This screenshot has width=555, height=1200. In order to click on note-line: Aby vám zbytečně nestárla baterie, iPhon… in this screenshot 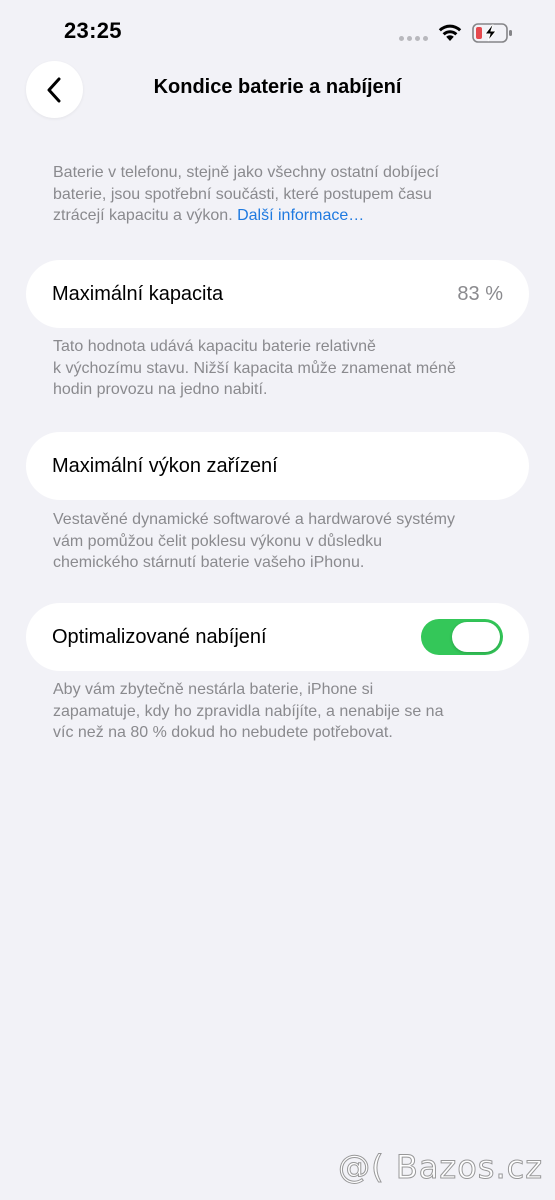, I will do `click(213, 689)`.